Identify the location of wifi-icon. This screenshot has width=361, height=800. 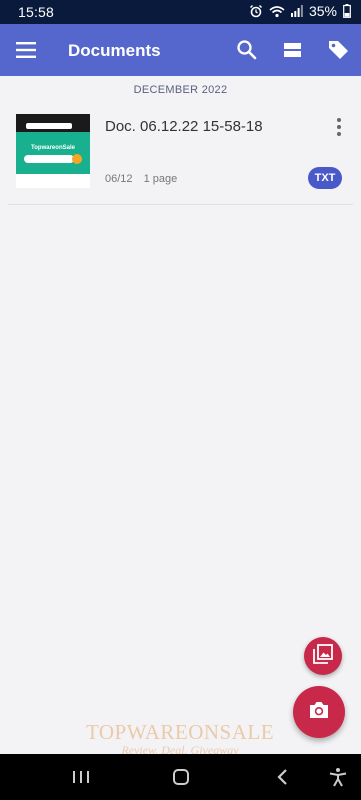
(277, 11).